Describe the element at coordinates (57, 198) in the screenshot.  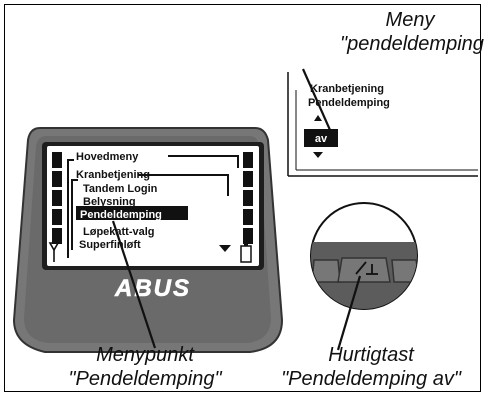
I see `left-segment-bar` at that location.